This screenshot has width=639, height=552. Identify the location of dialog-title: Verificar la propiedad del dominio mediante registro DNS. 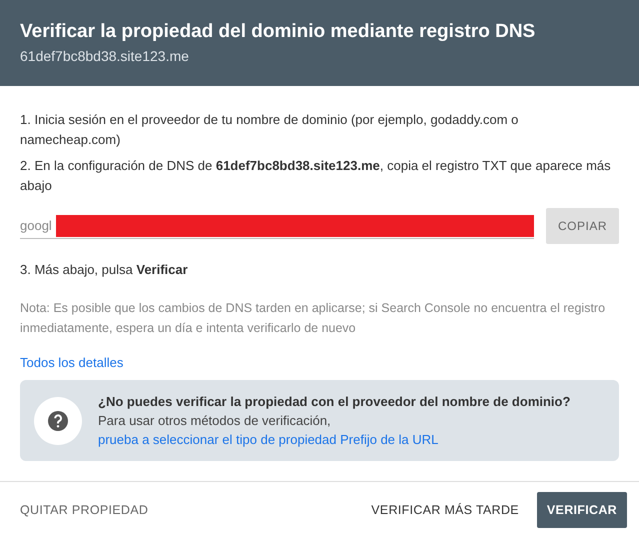
(278, 32).